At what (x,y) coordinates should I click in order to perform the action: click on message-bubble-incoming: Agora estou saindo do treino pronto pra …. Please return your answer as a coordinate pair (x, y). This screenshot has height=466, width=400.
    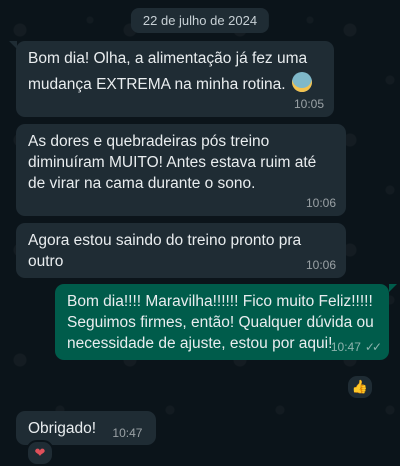
    Looking at the image, I should click on (181, 250).